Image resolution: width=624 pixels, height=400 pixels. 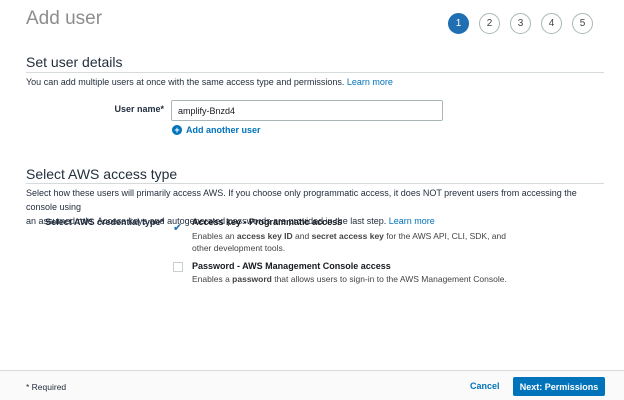 What do you see at coordinates (74, 62) in the screenshot?
I see `section-title-user-details: Set user details` at bounding box center [74, 62].